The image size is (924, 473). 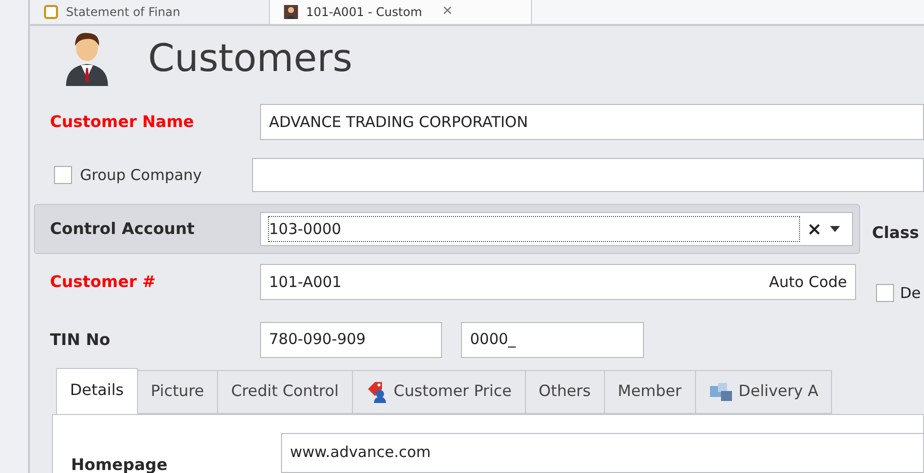 I want to click on document-tab: 101-A001 - Custom ✕, so click(x=401, y=12).